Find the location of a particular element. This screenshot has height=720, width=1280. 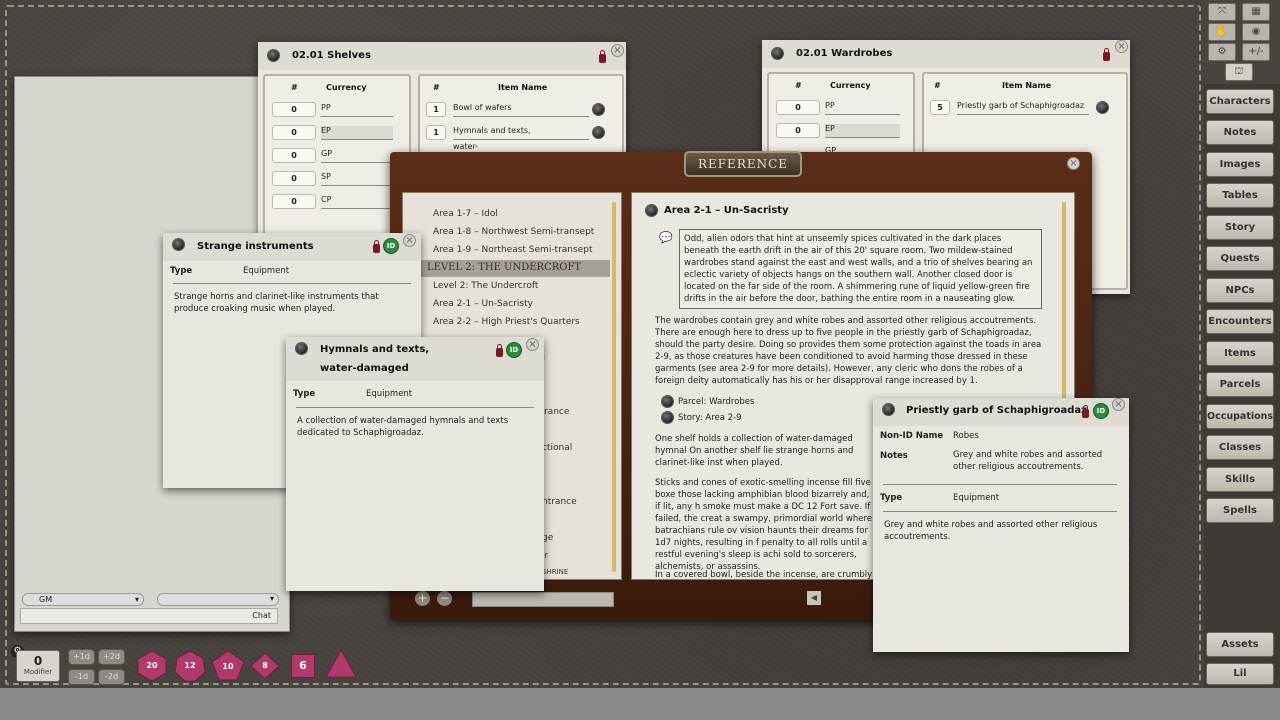

item-name: Bowl of wafers is located at coordinates (521, 110).